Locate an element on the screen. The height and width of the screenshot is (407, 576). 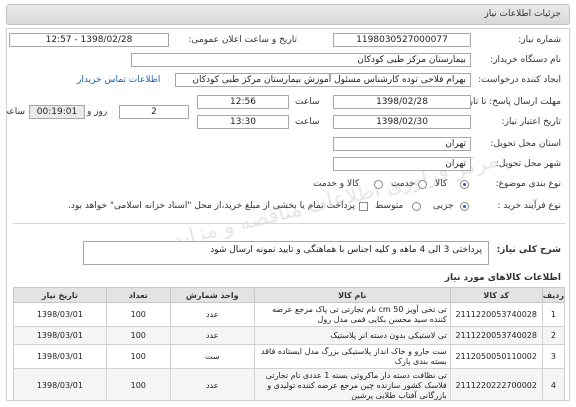
remaining-time-label: ساعت باقی مانده is located at coordinates (16, 112).